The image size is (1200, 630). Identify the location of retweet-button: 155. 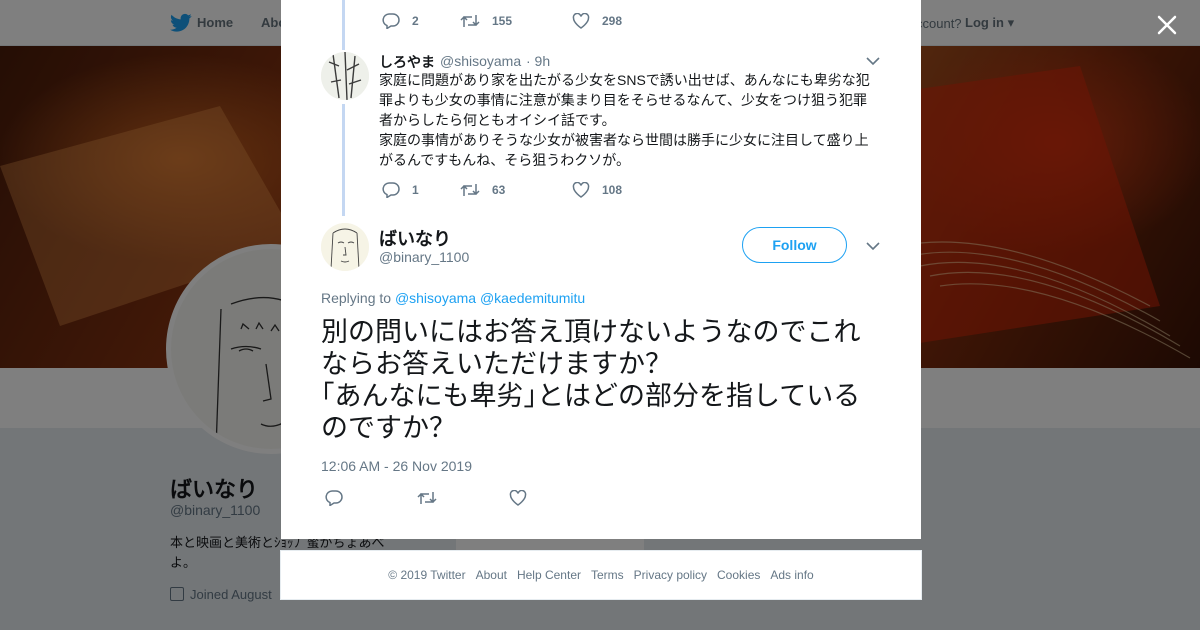
(501, 21).